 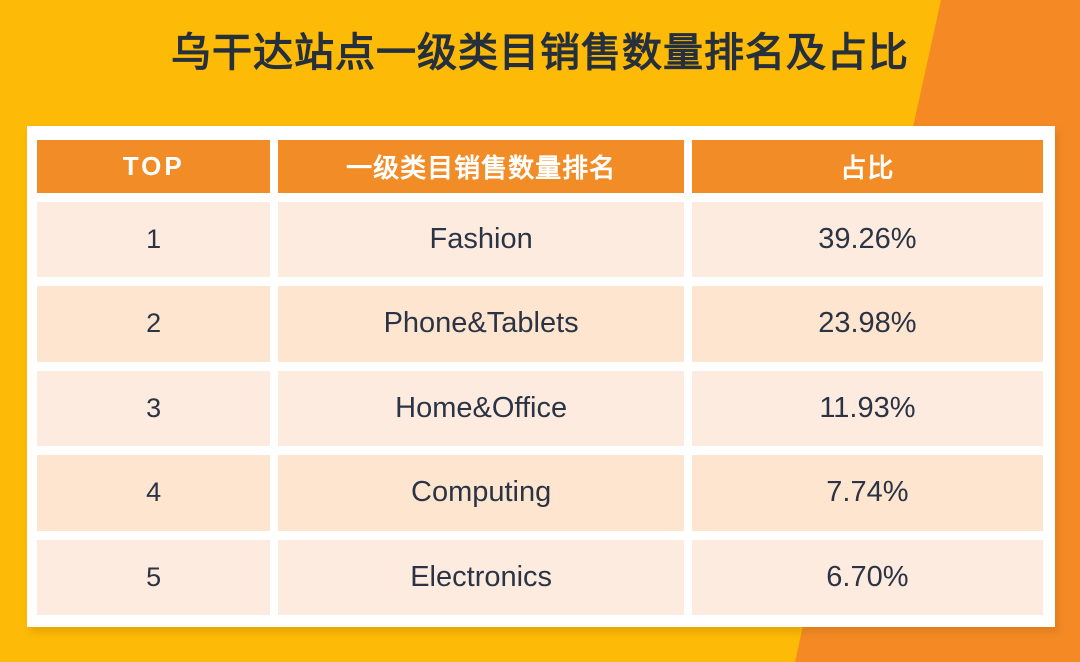 I want to click on cell-category: Phone&Tablets, so click(x=481, y=324).